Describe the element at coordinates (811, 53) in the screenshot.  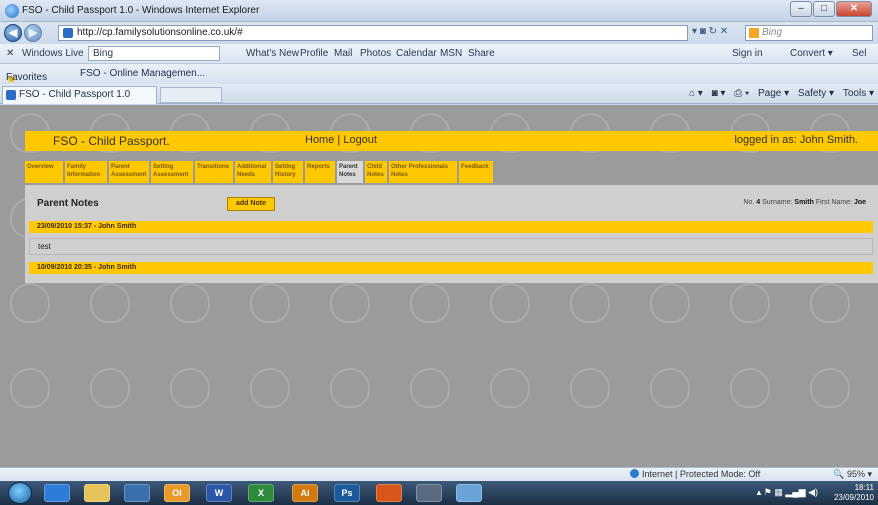
I see `convert-button: Convert ▾` at that location.